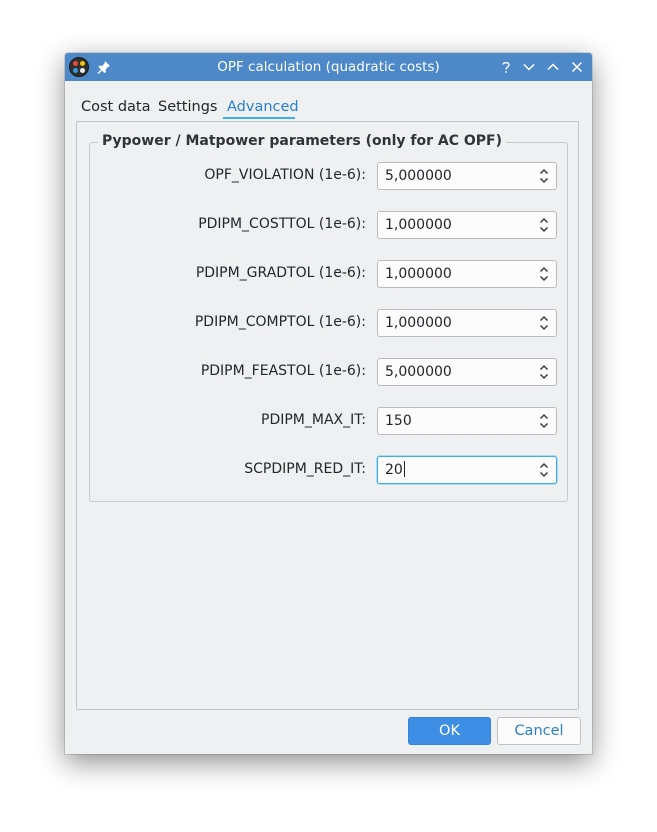  Describe the element at coordinates (404, 469) in the screenshot. I see `text-caret` at that location.